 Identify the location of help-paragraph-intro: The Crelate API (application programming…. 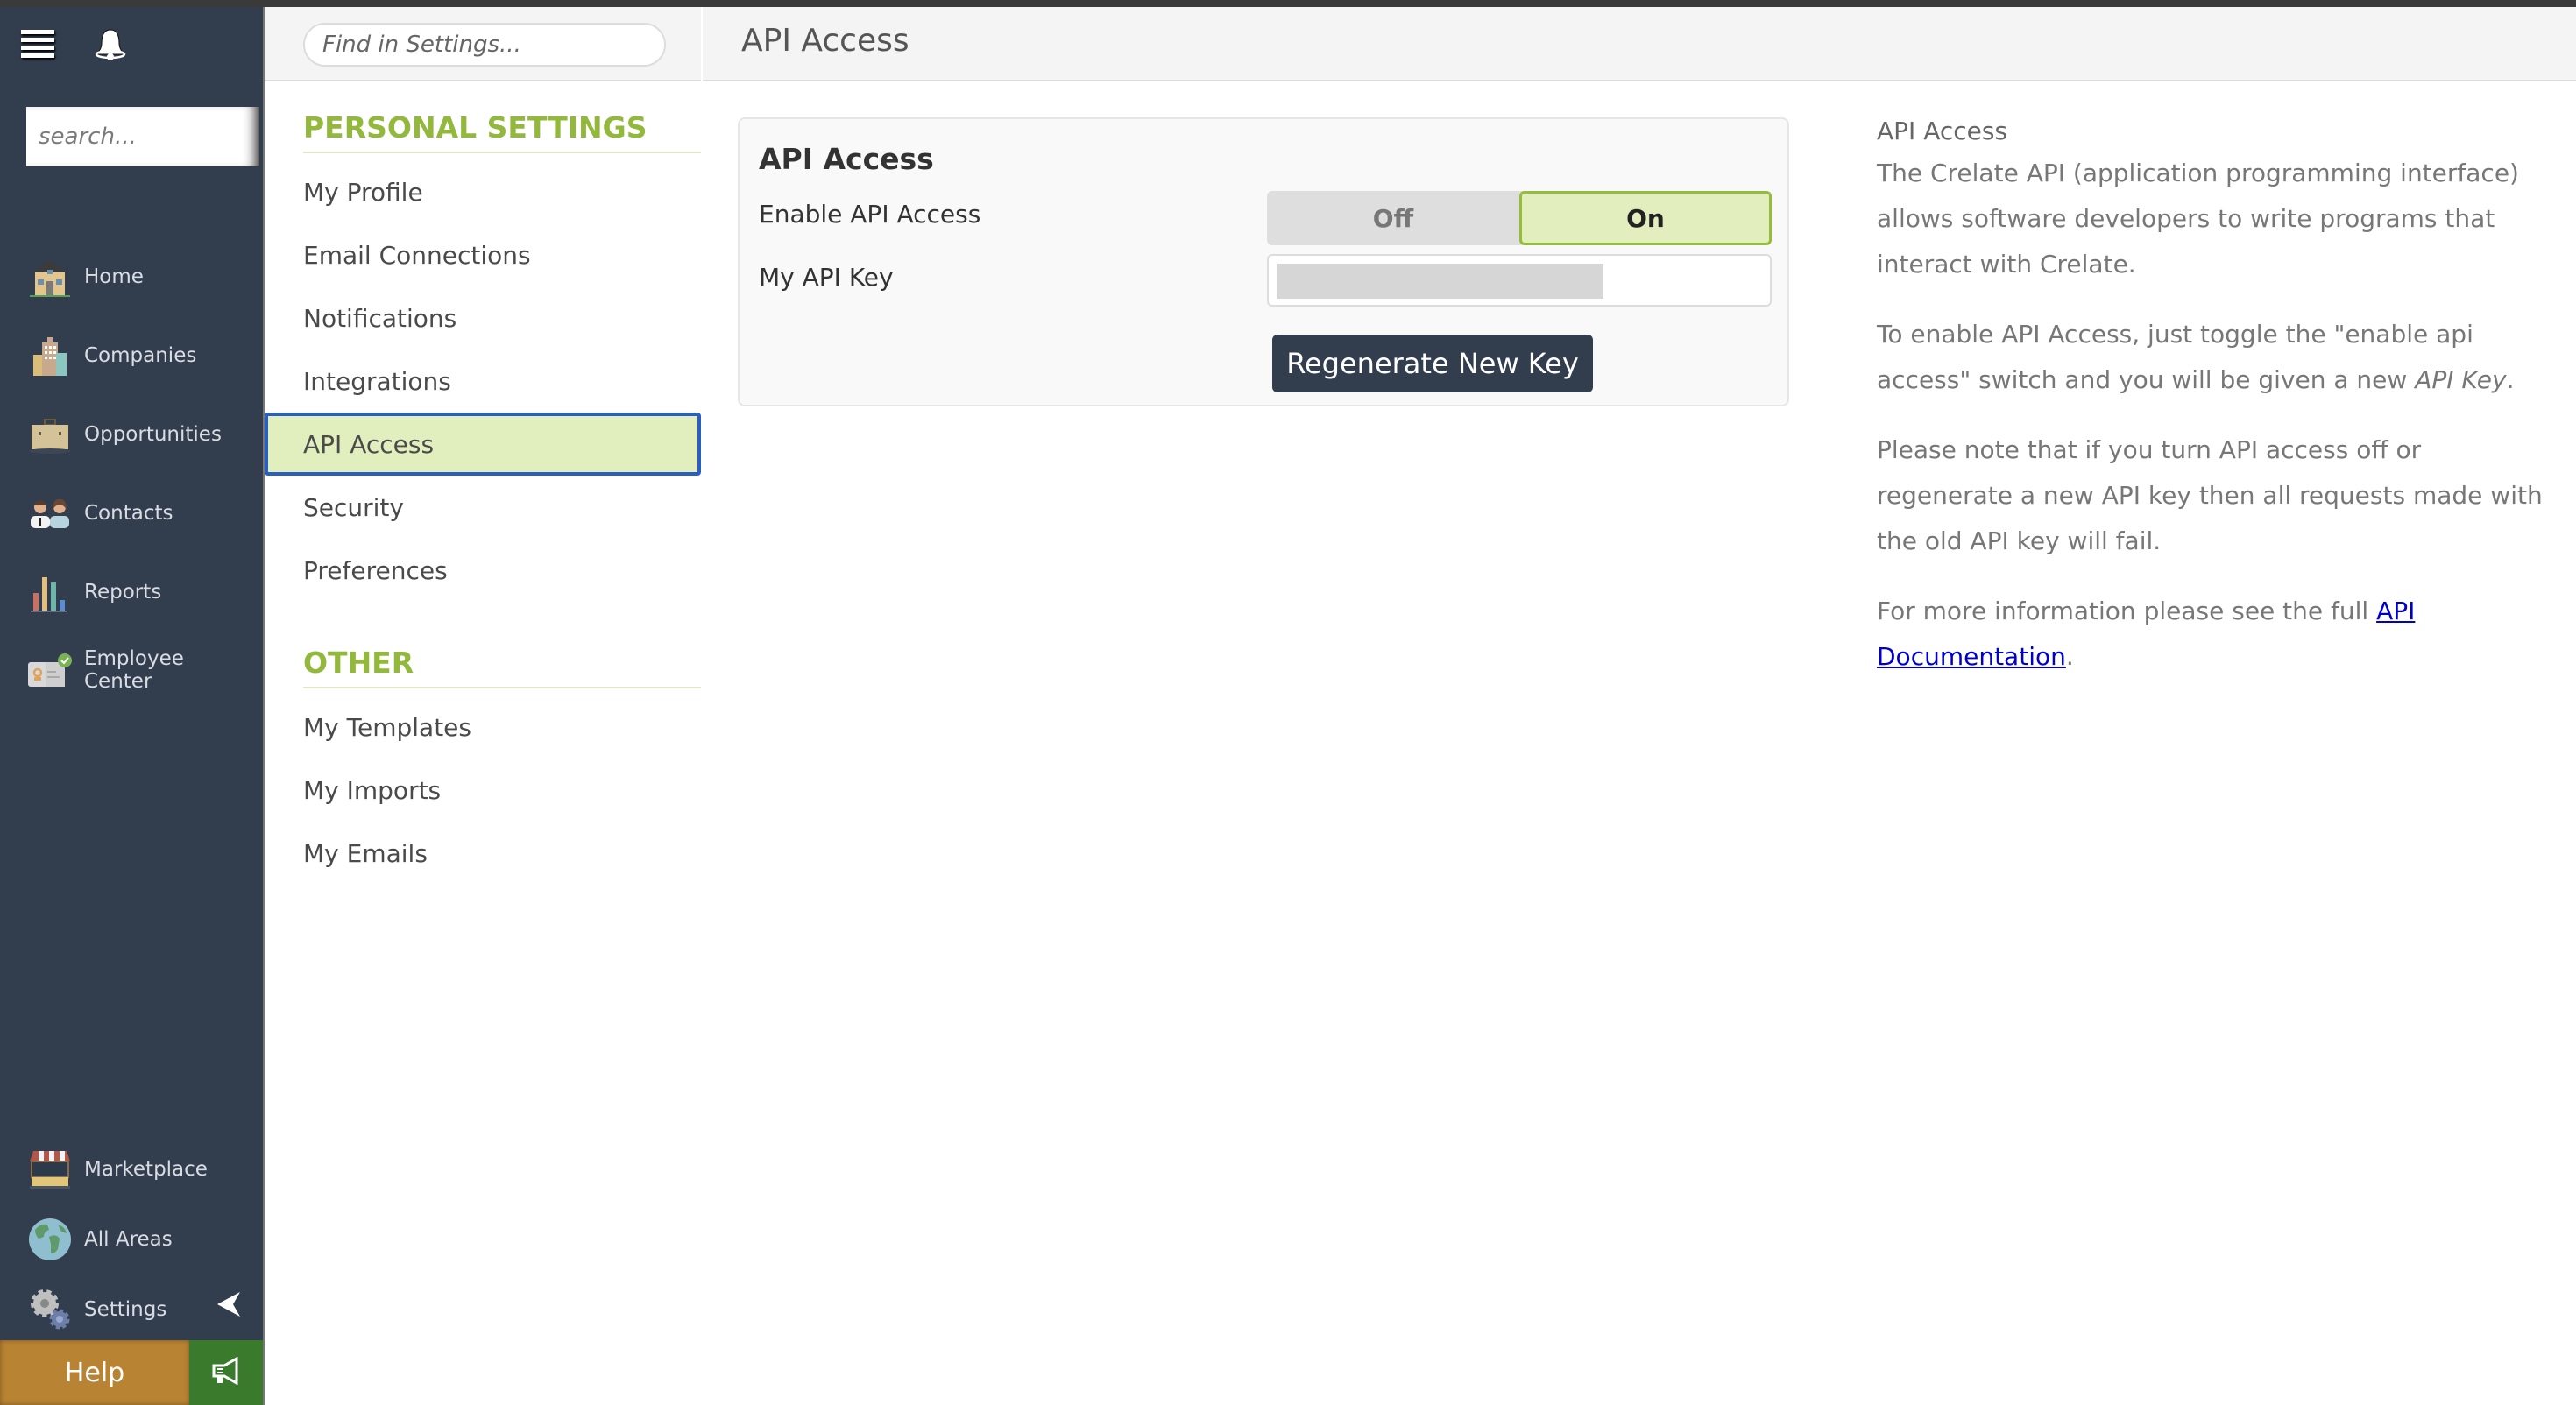
(2198, 219).